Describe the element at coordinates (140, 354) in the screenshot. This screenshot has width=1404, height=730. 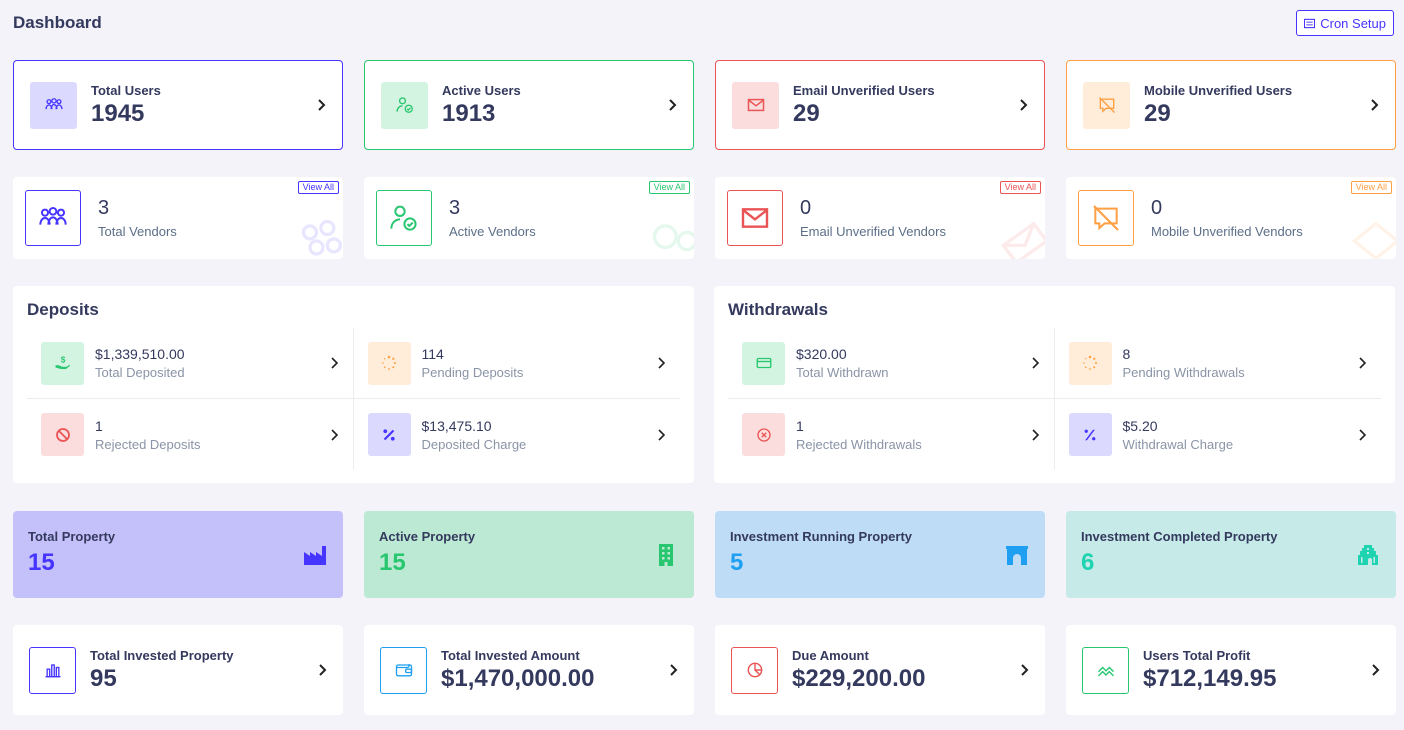
I see `item-amount: $1,339,510.00` at that location.